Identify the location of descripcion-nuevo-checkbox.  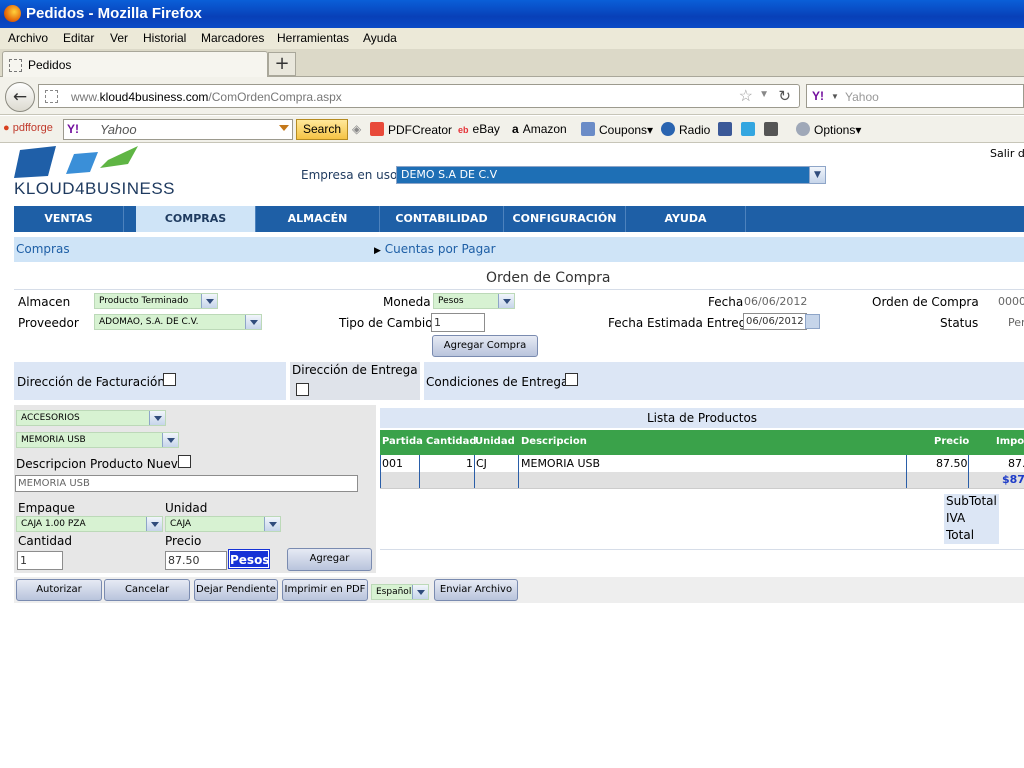
(184, 461).